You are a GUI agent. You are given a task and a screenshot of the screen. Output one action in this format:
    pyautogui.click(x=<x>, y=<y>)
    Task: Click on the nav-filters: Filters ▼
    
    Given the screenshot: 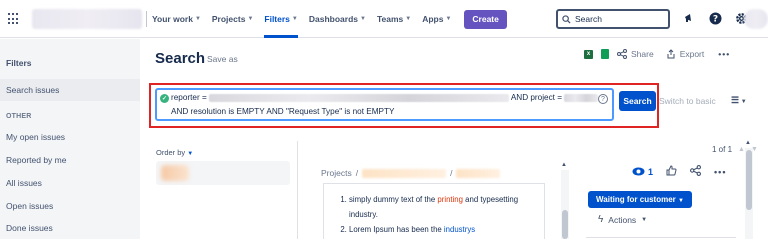 What is the action you would take?
    pyautogui.click(x=281, y=19)
    